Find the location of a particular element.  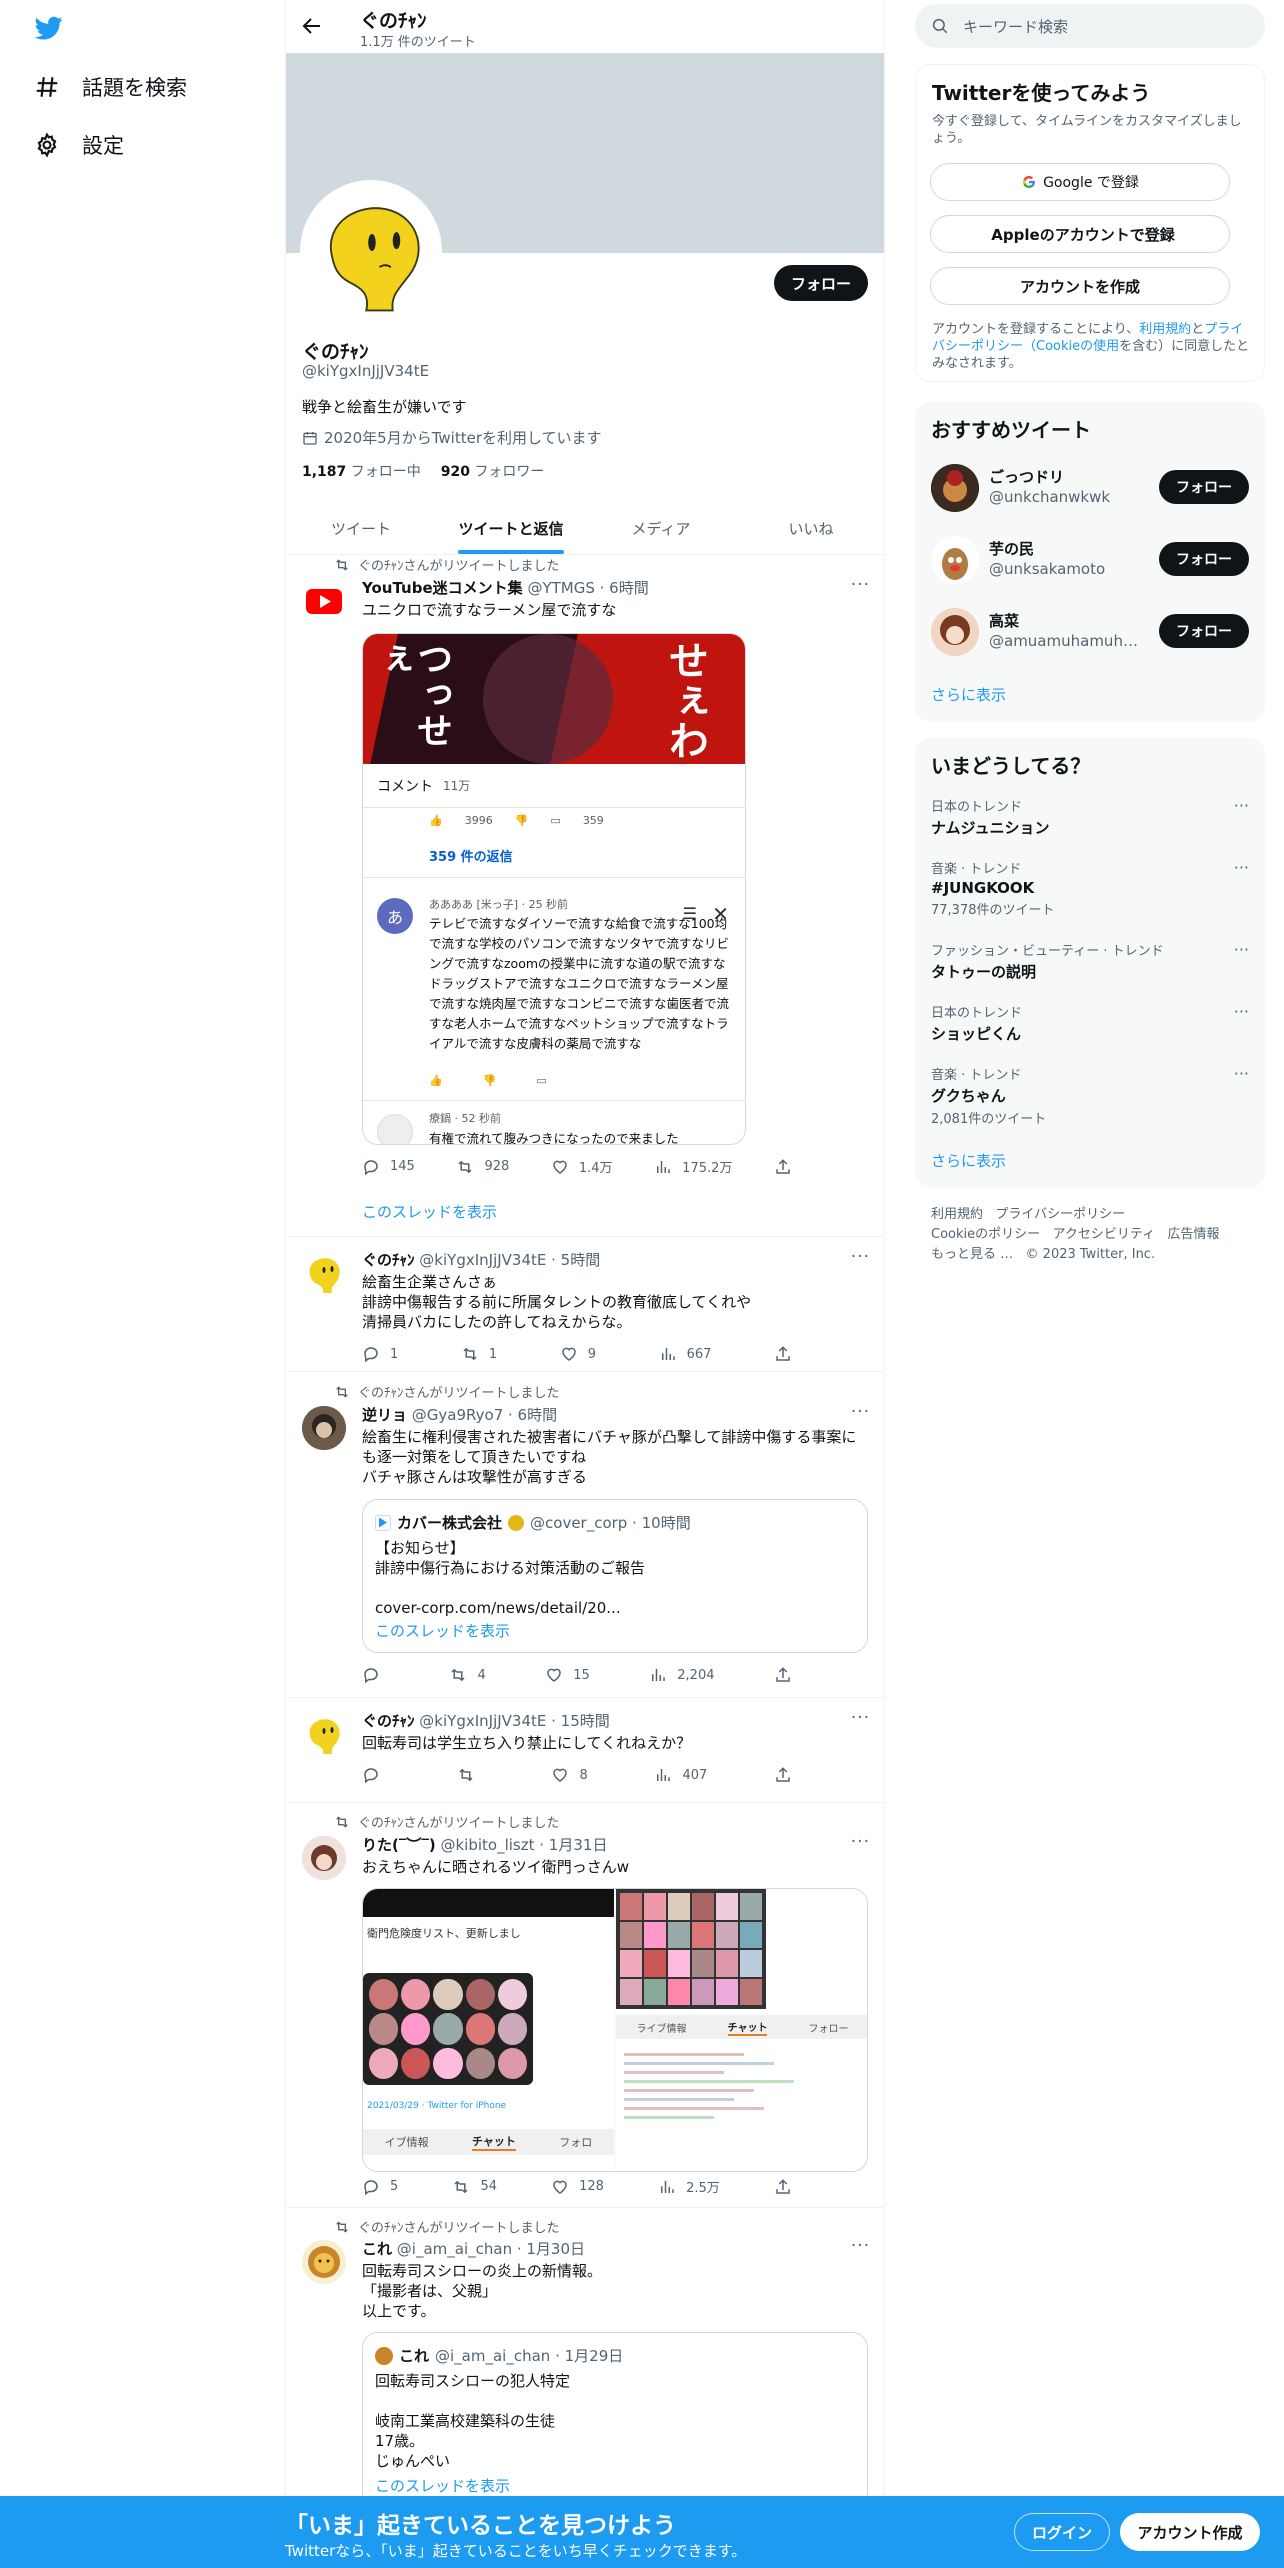

footer-terms: 利用規約 is located at coordinates (957, 1214).